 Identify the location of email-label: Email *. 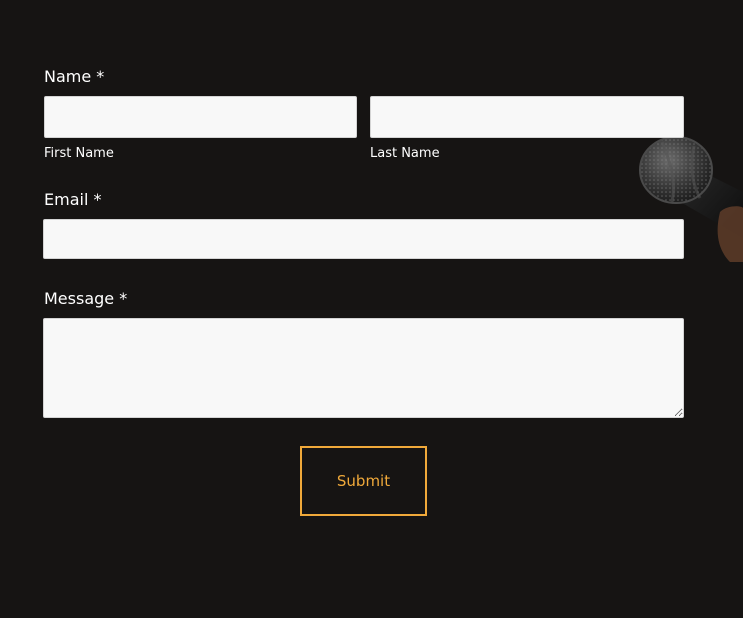
(72, 200).